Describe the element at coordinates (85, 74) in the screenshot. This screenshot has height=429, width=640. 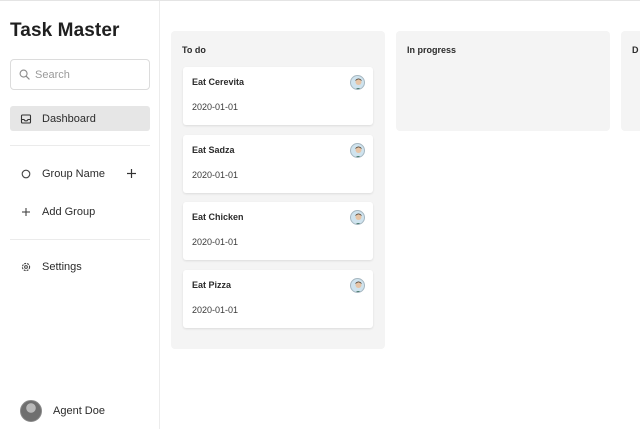
I see `search-input` at that location.